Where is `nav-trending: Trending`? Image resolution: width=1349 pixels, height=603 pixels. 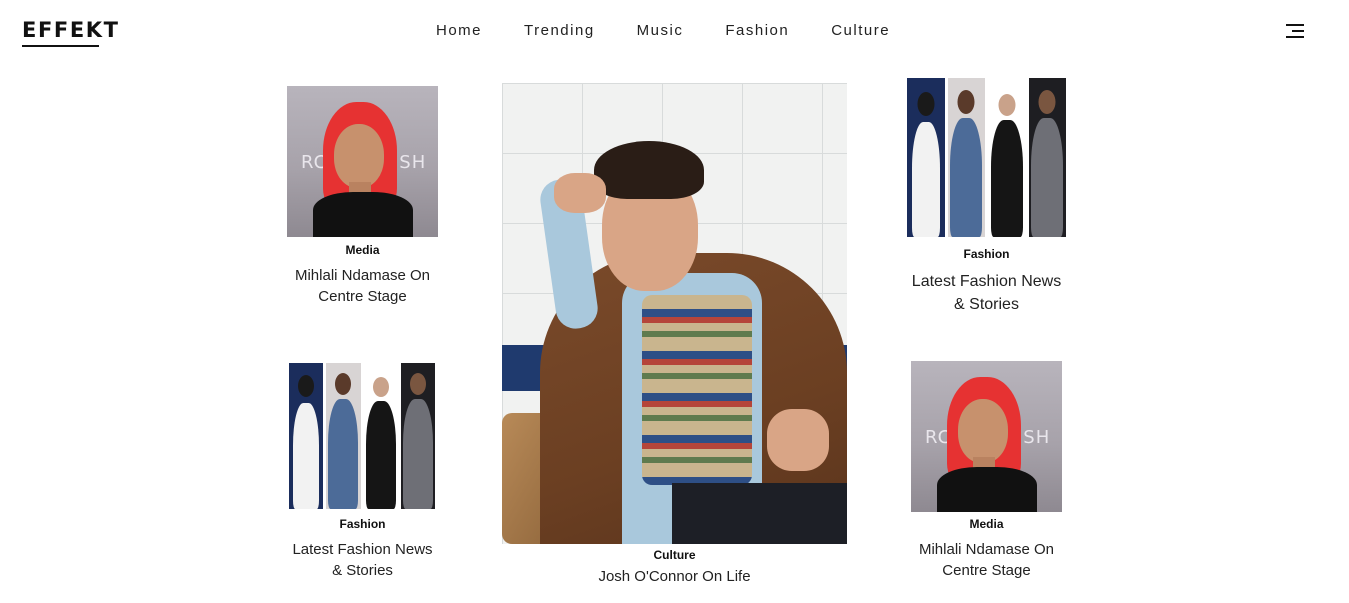
nav-trending: Trending is located at coordinates (559, 31).